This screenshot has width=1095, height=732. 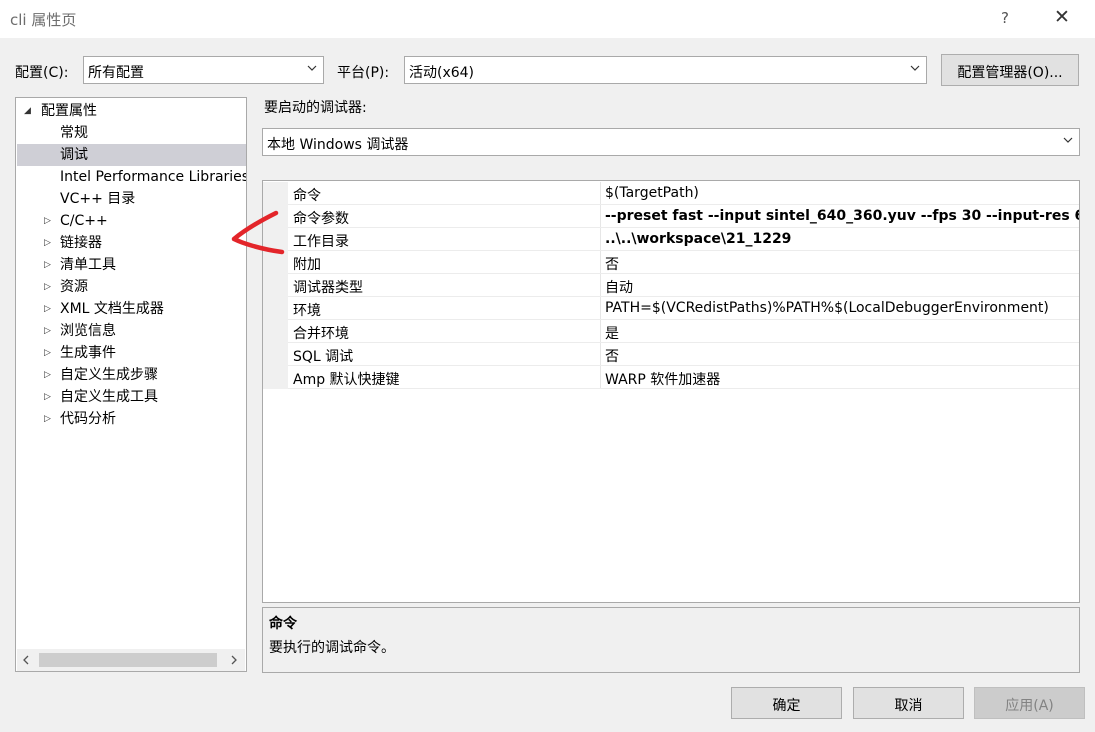 What do you see at coordinates (908, 706) in the screenshot?
I see `cancel-label: 取消` at bounding box center [908, 706].